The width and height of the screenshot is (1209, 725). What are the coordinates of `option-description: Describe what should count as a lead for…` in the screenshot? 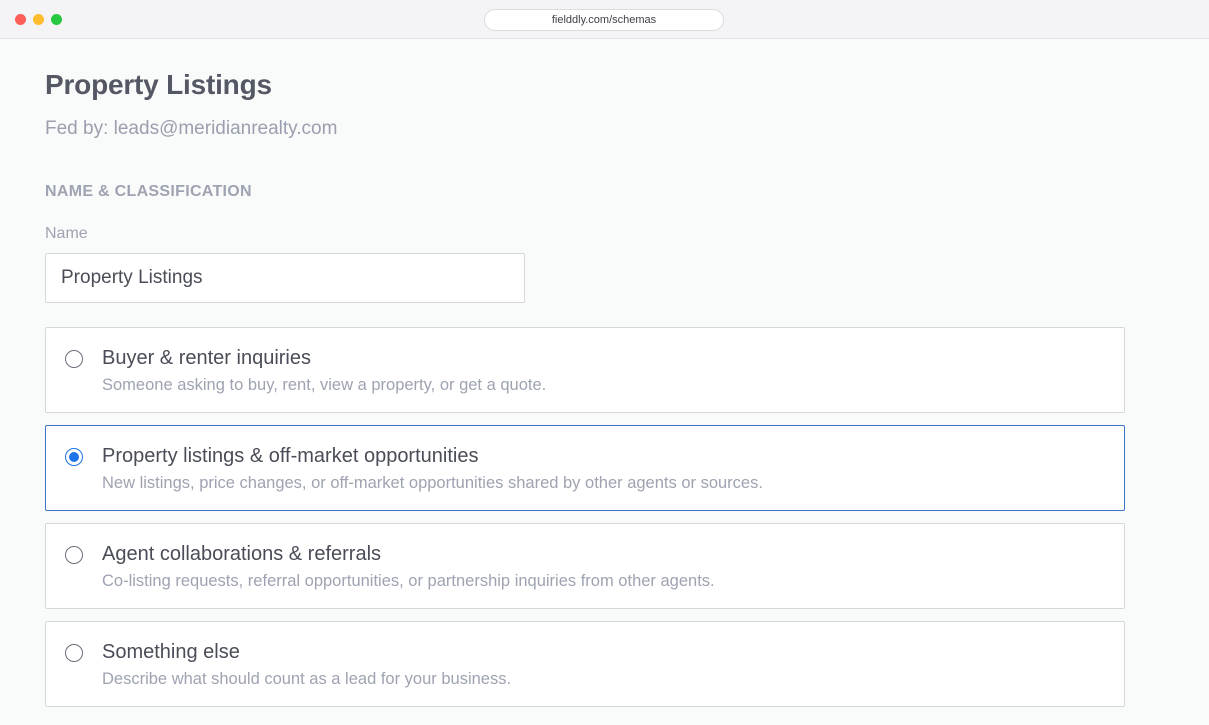 It's located at (307, 679).